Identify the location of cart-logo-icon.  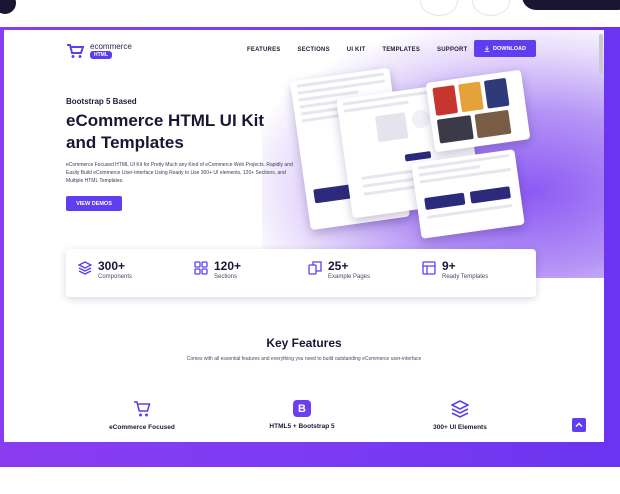
(75, 50).